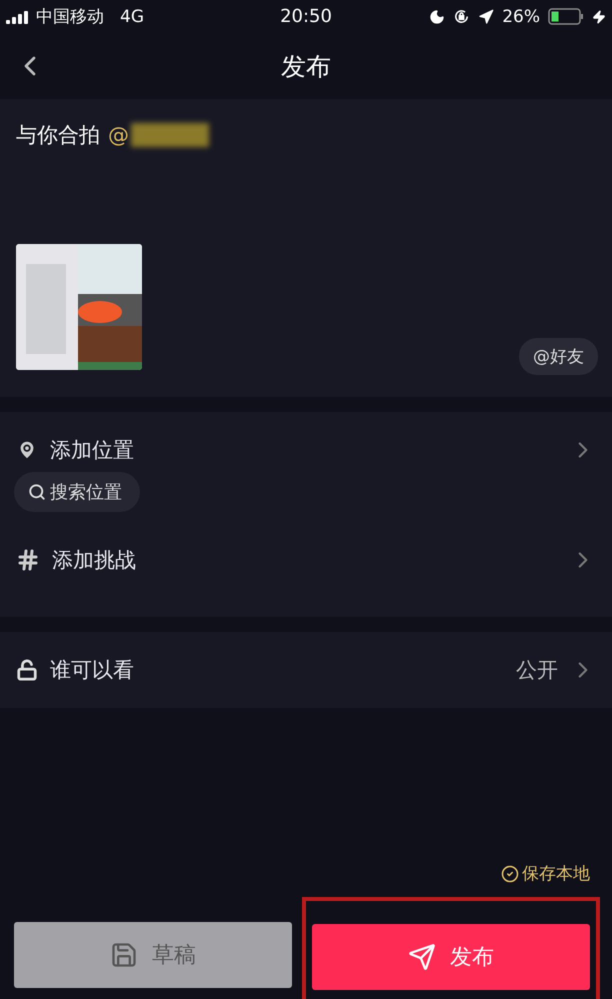 This screenshot has width=612, height=999. Describe the element at coordinates (118, 135) in the screenshot. I see `mention-text: @` at that location.